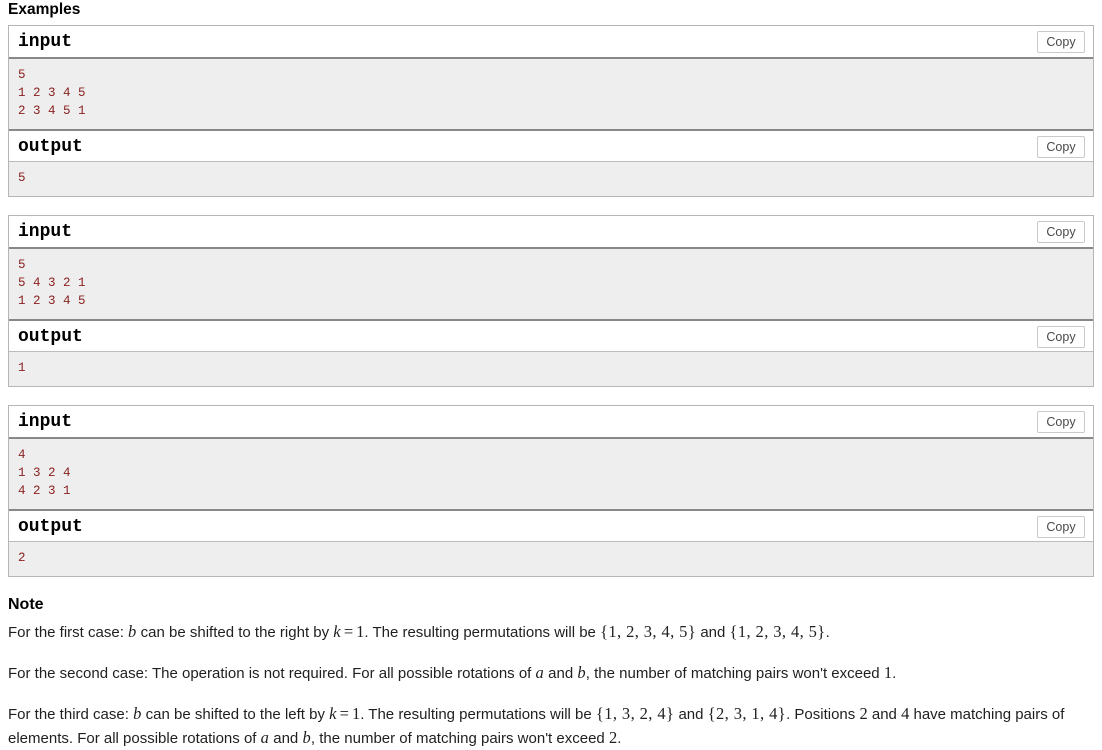 The height and width of the screenshot is (750, 1102). What do you see at coordinates (551, 474) in the screenshot?
I see `input-data-3: 4 1 3 2 4 4 2 3 1` at bounding box center [551, 474].